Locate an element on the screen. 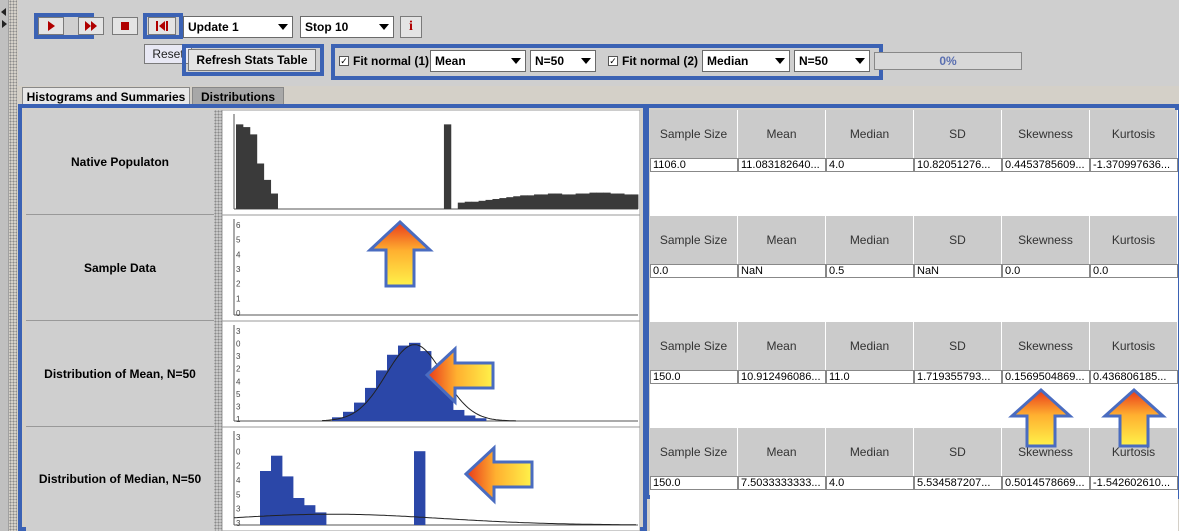 This screenshot has width=1179, height=531. up-arrow-kurtosis is located at coordinates (1134, 417).